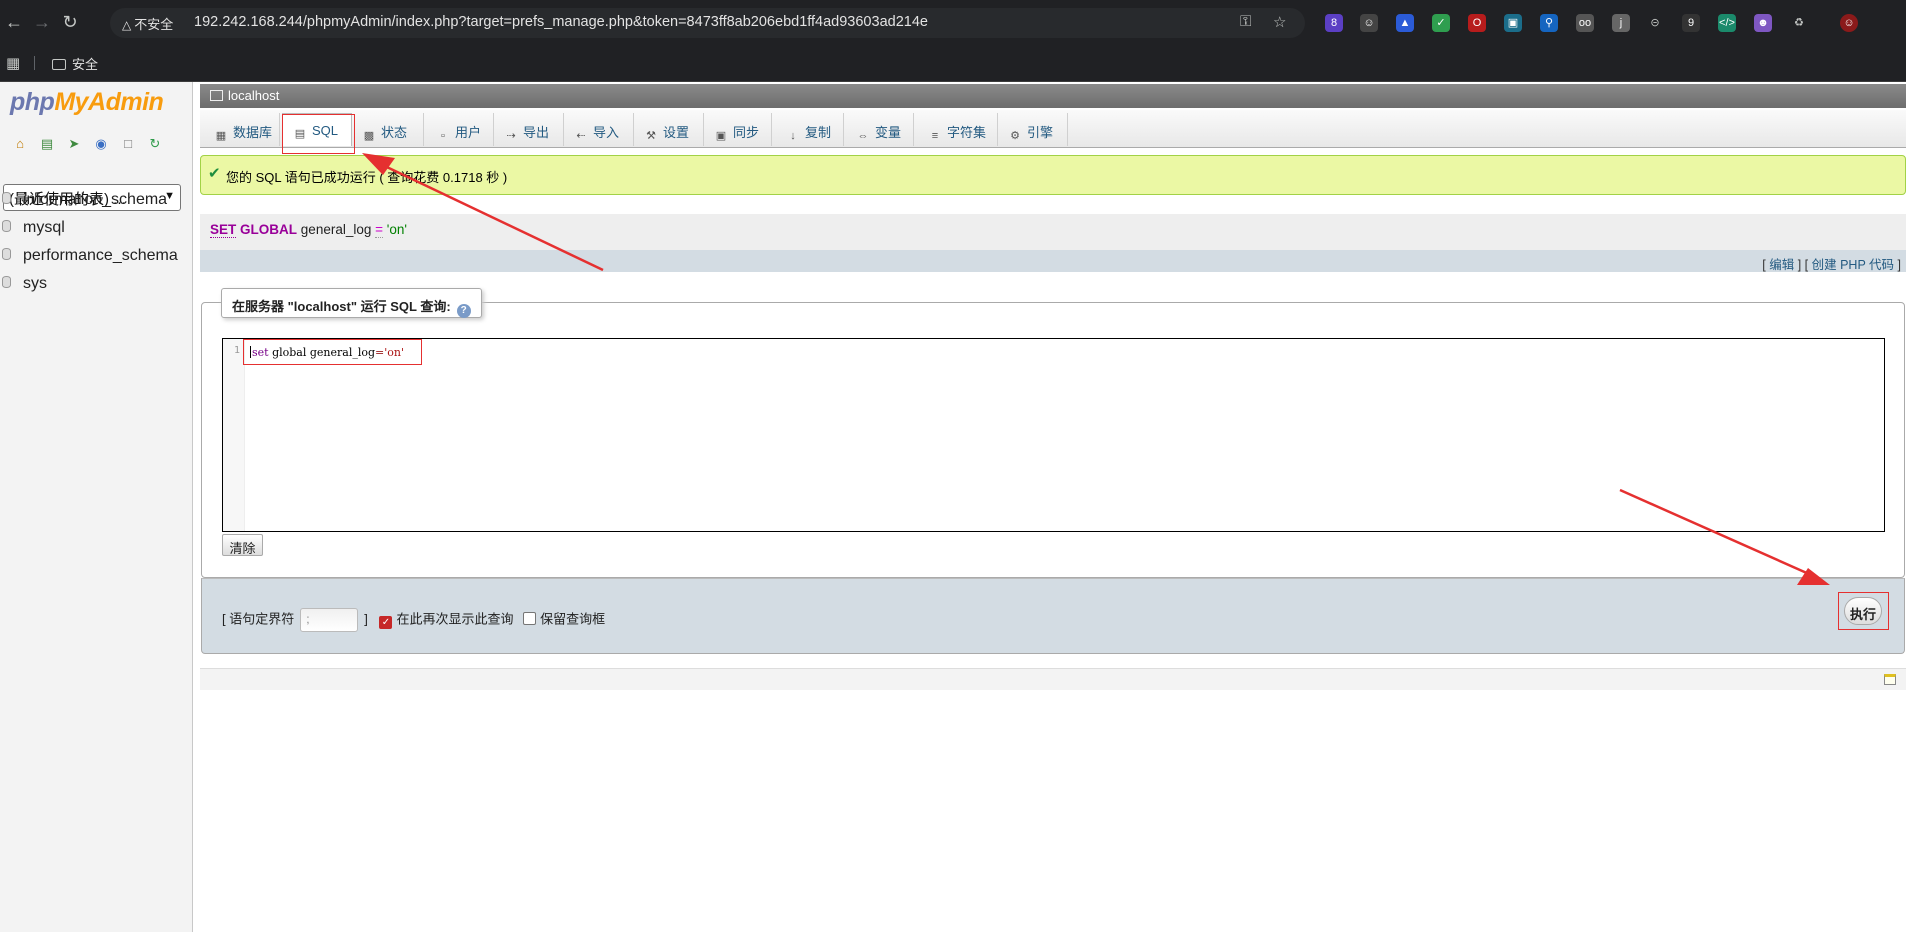  Describe the element at coordinates (793, 136) in the screenshot. I see `replication-icon: ↓` at that location.